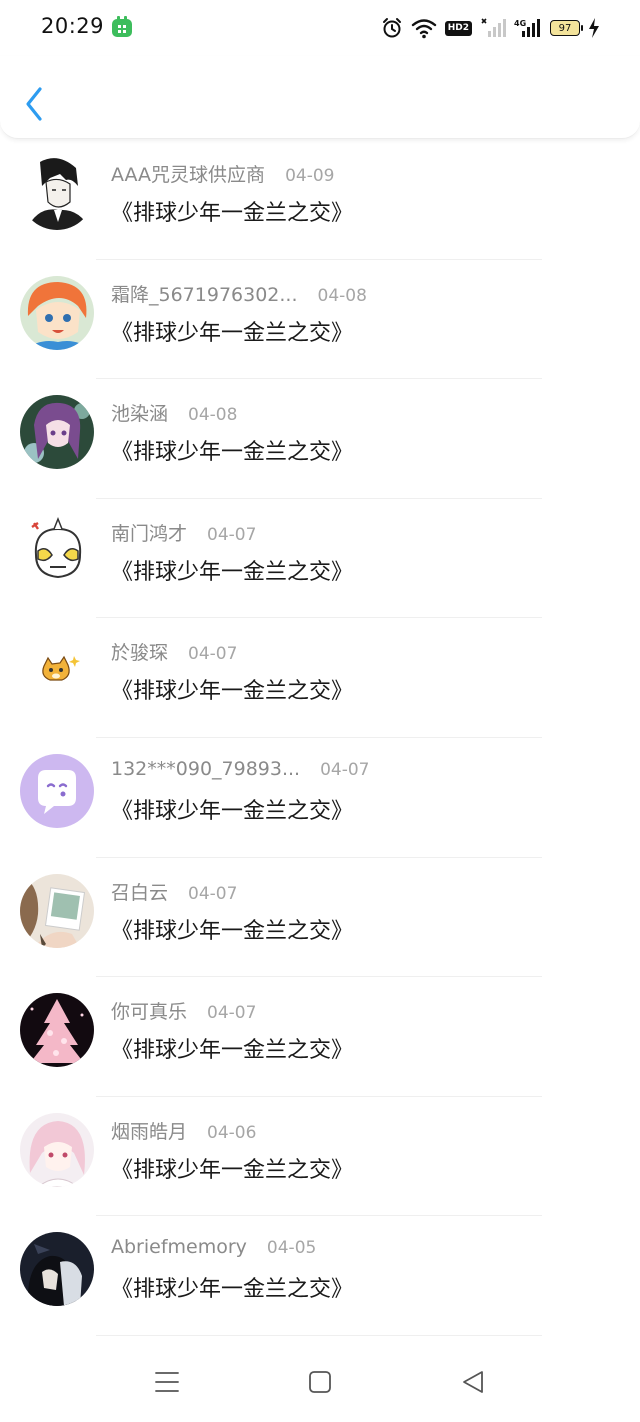 The image size is (640, 1422). I want to click on list-item: 南门鸿才 04-07 《排球少年一金兰之交》, so click(320, 559).